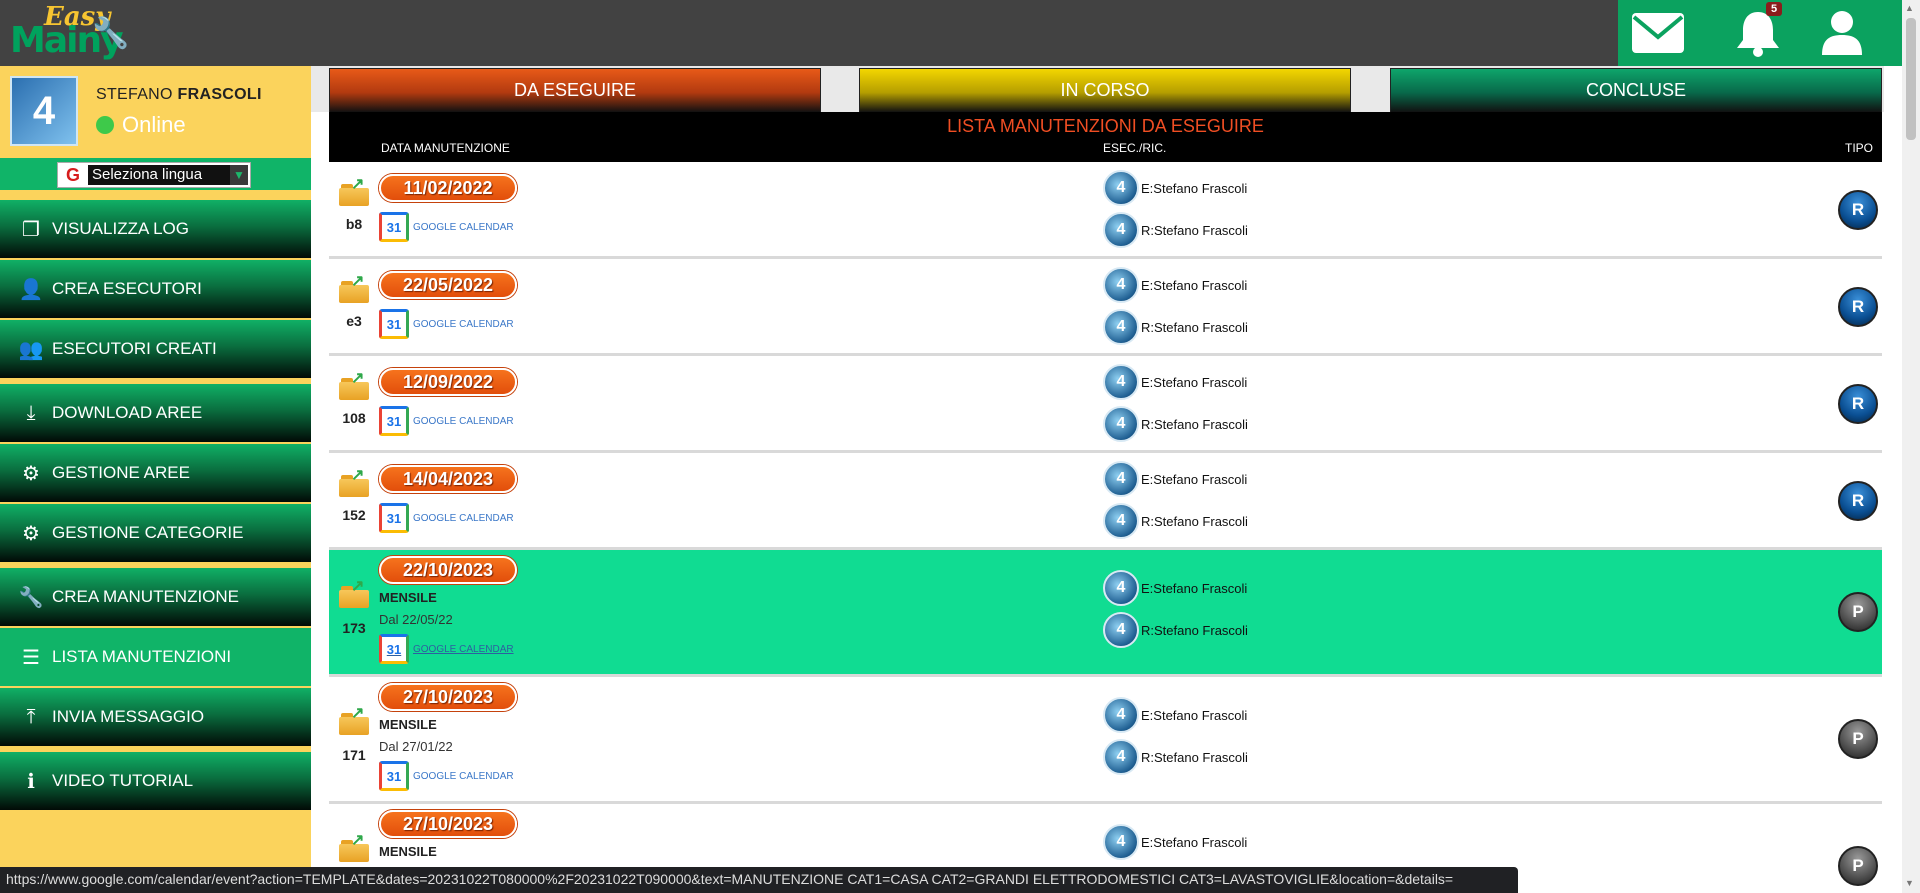 Image resolution: width=1920 pixels, height=893 pixels. Describe the element at coordinates (1909, 883) in the screenshot. I see `scroll-down-icon: ▼` at that location.